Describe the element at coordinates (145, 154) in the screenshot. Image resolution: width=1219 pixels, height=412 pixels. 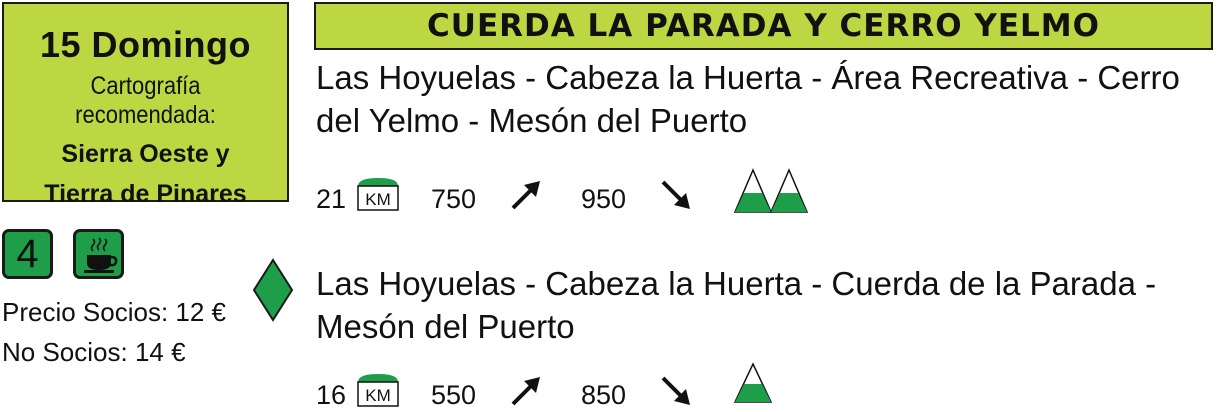
I see `region-line-1: Sierra Oeste y` at that location.